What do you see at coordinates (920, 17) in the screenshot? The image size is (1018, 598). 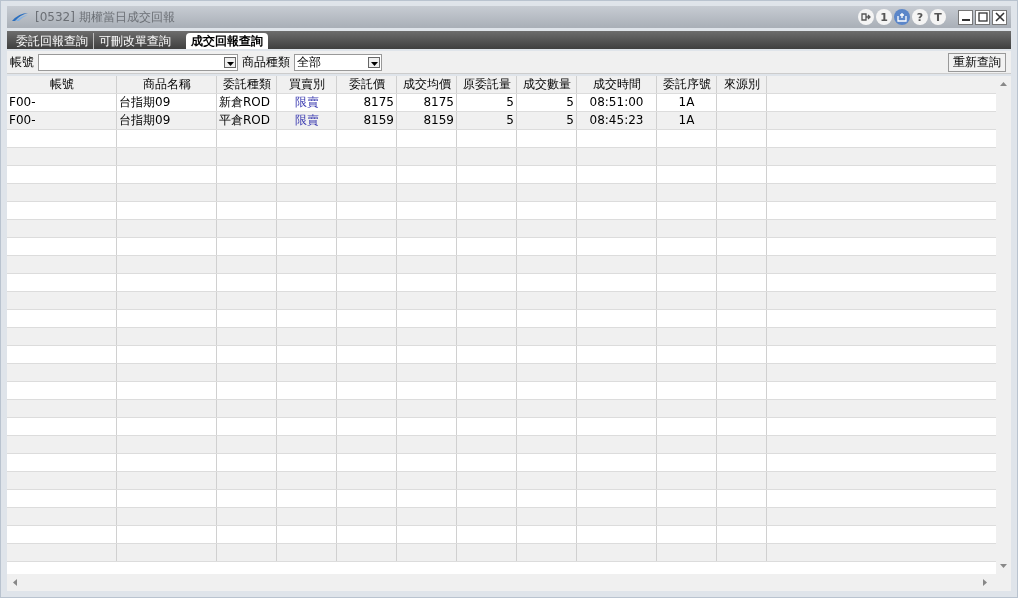 I see `title-glyph-button: ?` at bounding box center [920, 17].